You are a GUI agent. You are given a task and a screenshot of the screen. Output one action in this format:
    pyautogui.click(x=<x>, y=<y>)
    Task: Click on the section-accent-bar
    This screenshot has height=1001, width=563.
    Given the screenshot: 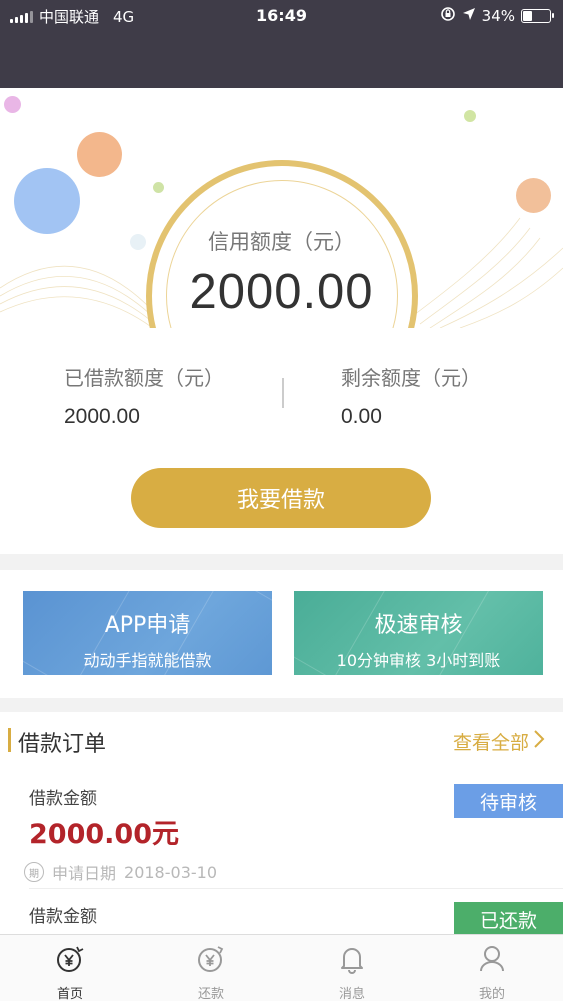 What is the action you would take?
    pyautogui.click(x=9, y=740)
    